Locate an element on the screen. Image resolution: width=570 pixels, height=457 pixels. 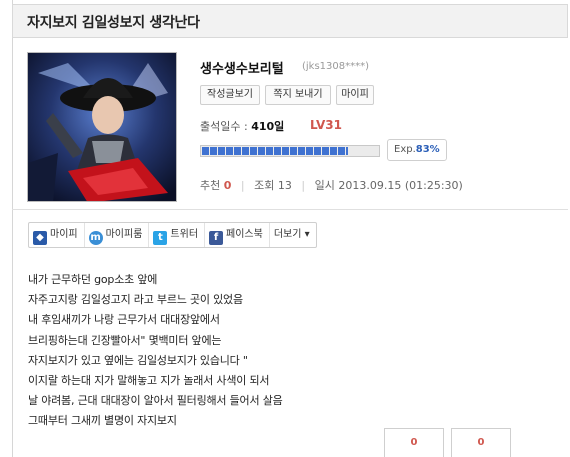
avatar-image is located at coordinates (102, 127).